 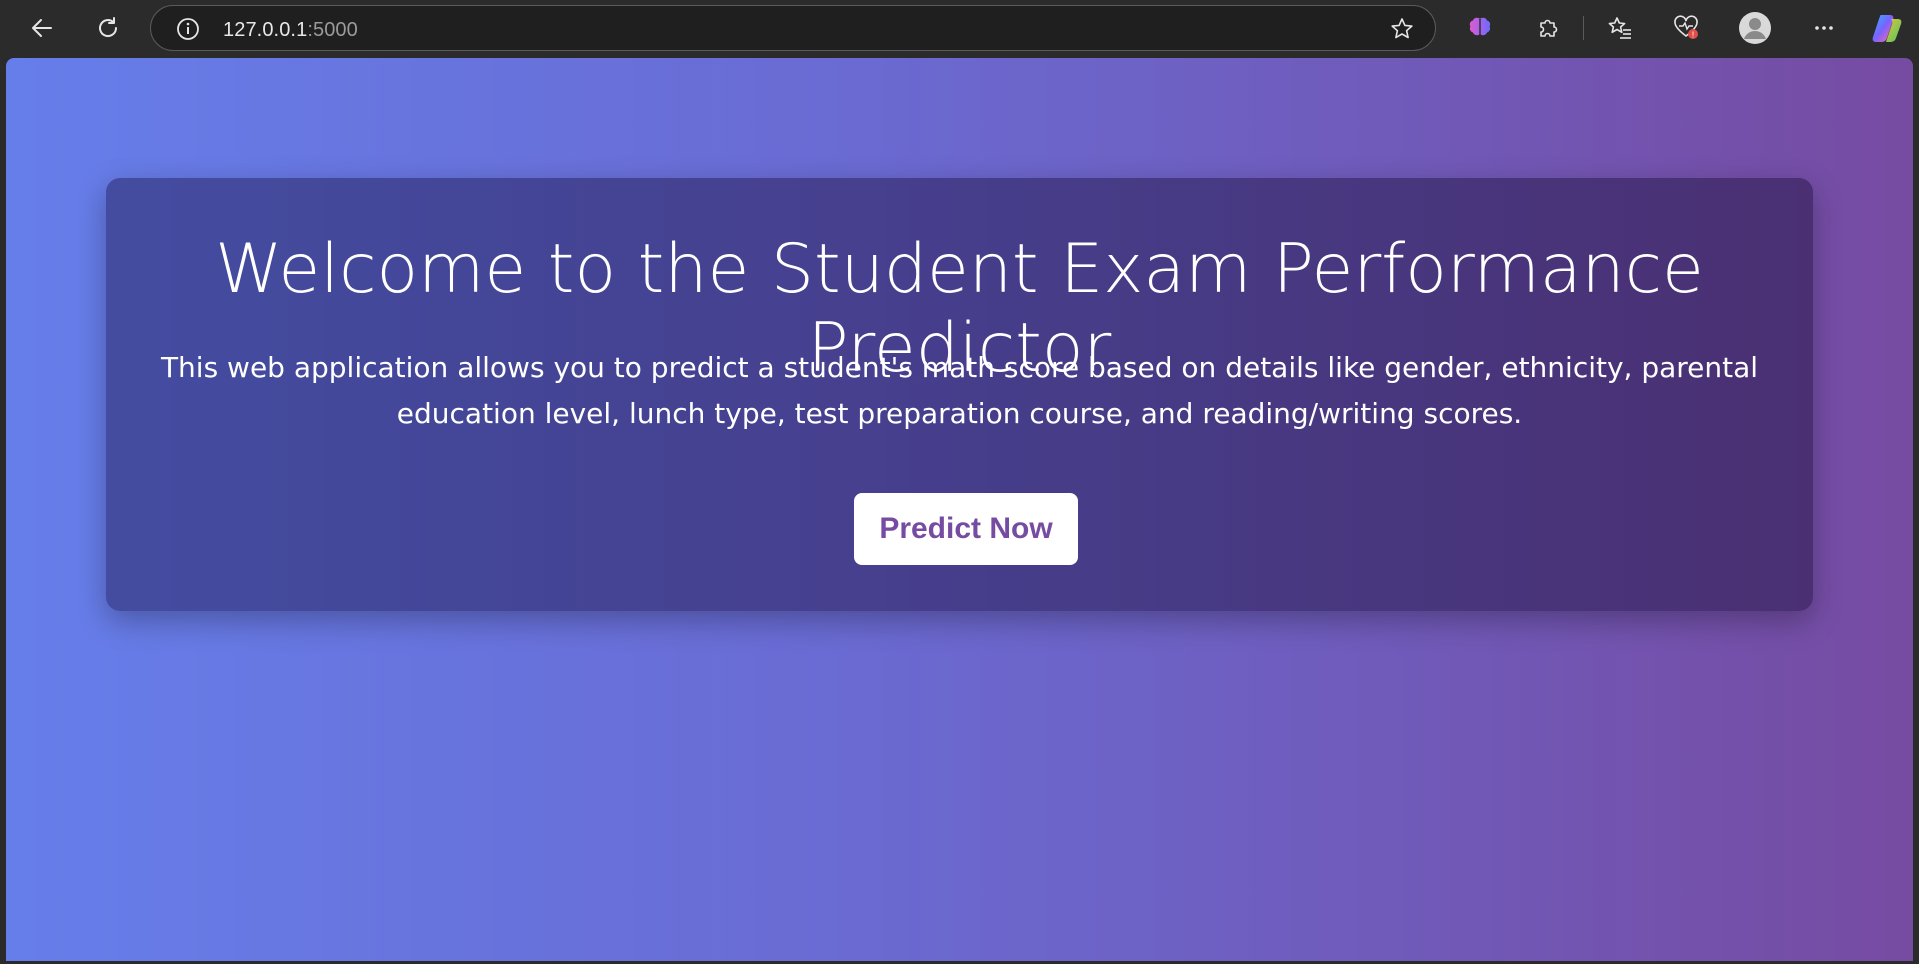 What do you see at coordinates (188, 31) in the screenshot?
I see `info-icon` at bounding box center [188, 31].